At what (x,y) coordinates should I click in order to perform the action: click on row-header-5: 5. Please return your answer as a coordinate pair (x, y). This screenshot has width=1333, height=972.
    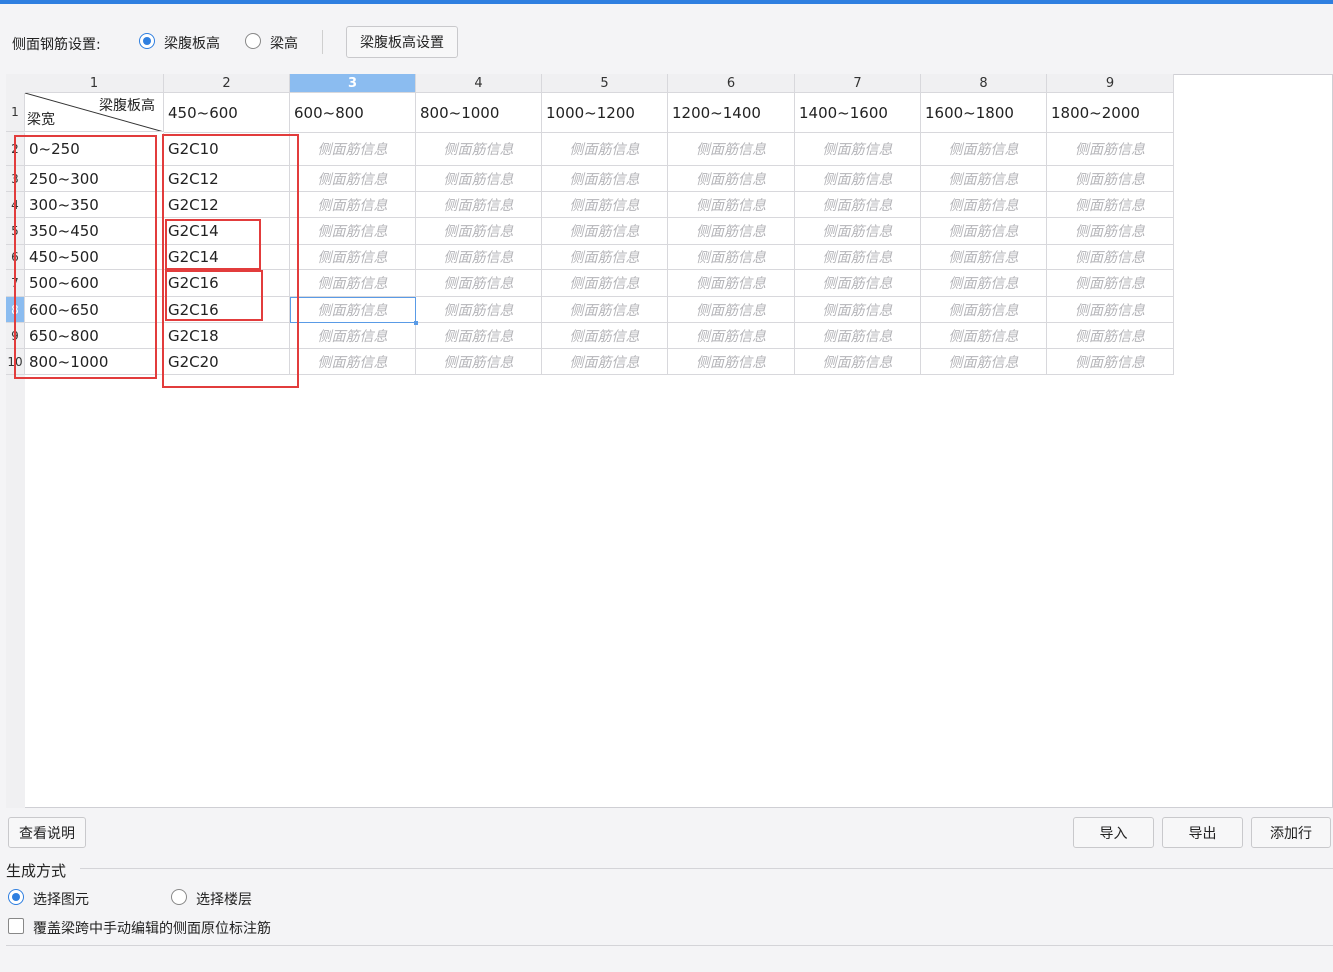
    Looking at the image, I should click on (15, 231).